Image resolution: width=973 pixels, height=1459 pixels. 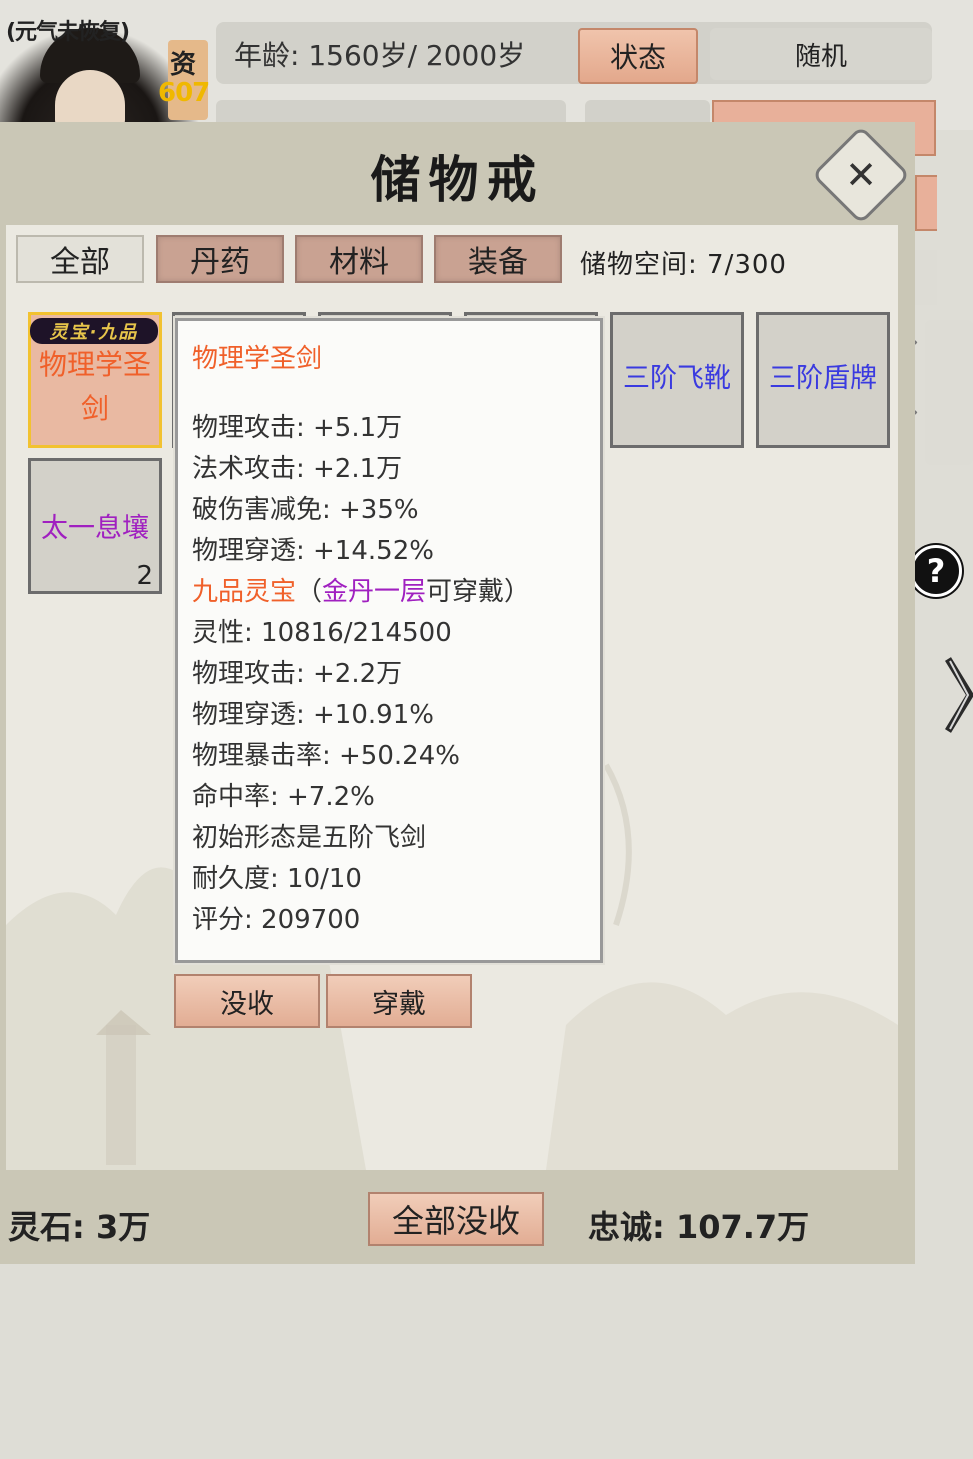 I want to click on tooltip-detail: 初始形态是五阶飞剑, so click(x=309, y=838).